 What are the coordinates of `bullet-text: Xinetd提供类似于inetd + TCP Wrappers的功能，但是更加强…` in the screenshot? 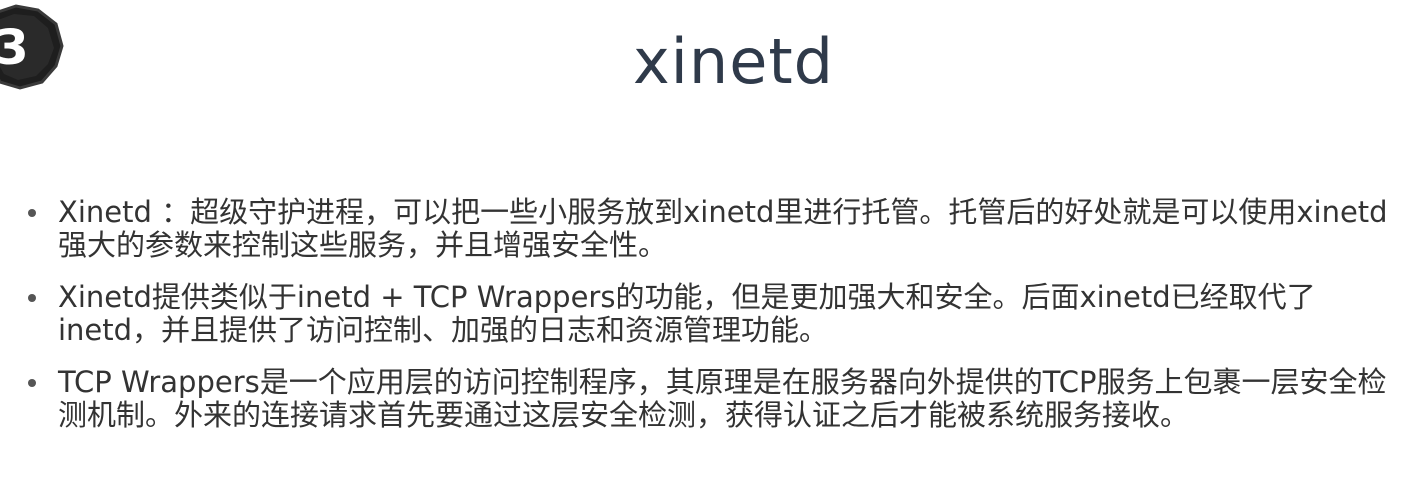 It's located at (687, 313).